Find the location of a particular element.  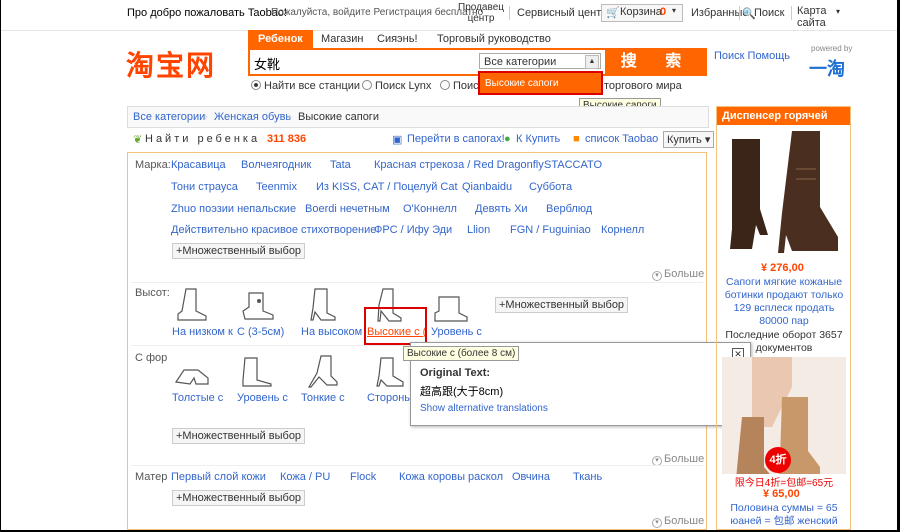

brand-item: Из KISS, CAT / Поцелуй Cat is located at coordinates (387, 187).